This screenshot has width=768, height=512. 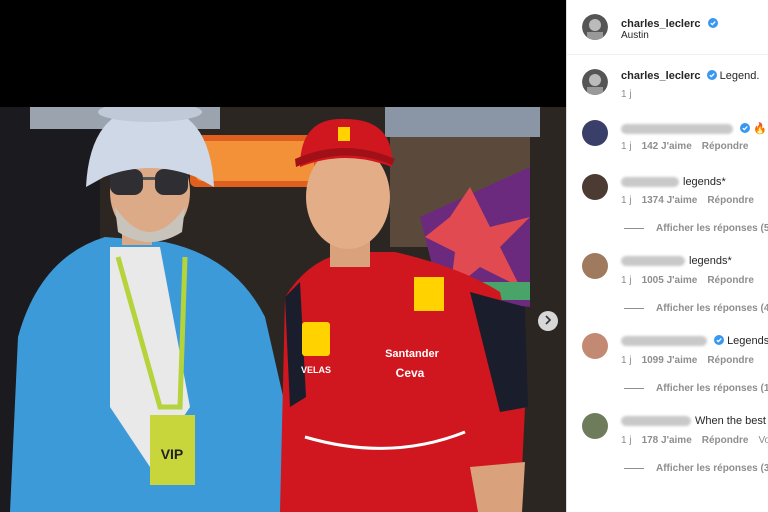 I want to click on view-replies-label: Afficher les réponses (3, so click(x=712, y=468).